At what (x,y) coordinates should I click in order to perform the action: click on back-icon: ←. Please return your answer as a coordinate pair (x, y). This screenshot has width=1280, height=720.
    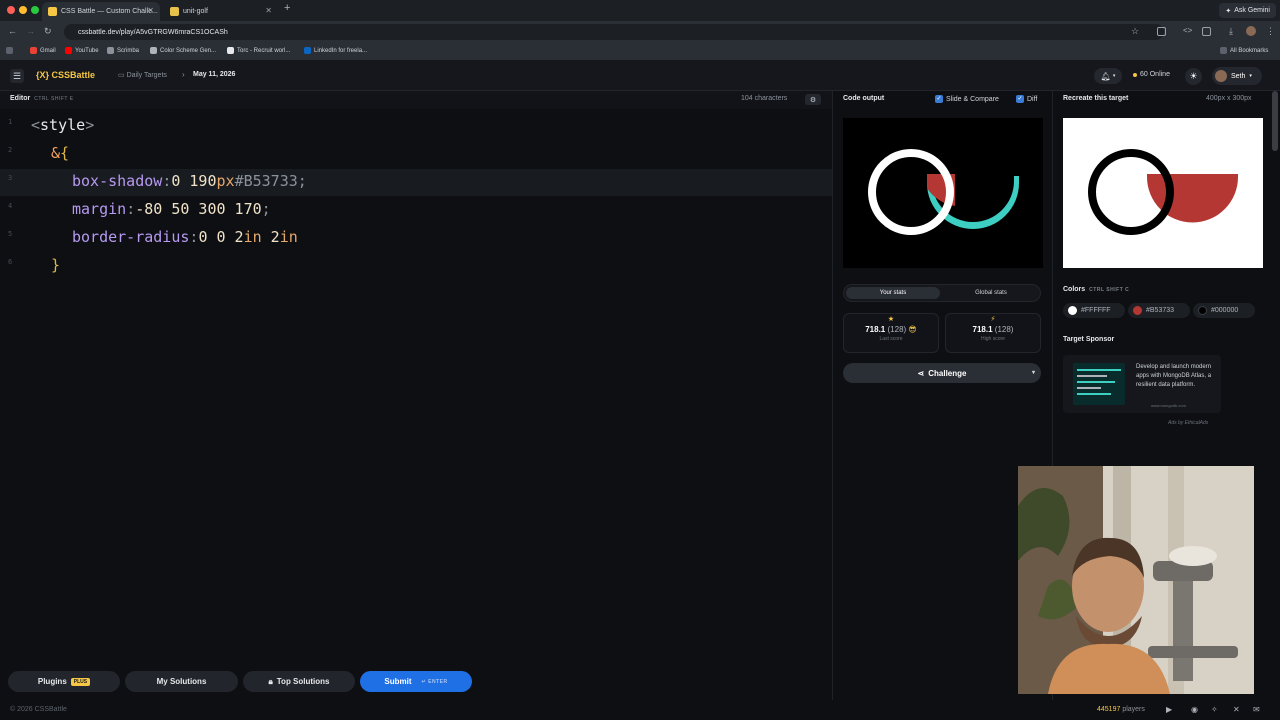
    Looking at the image, I should click on (12, 31).